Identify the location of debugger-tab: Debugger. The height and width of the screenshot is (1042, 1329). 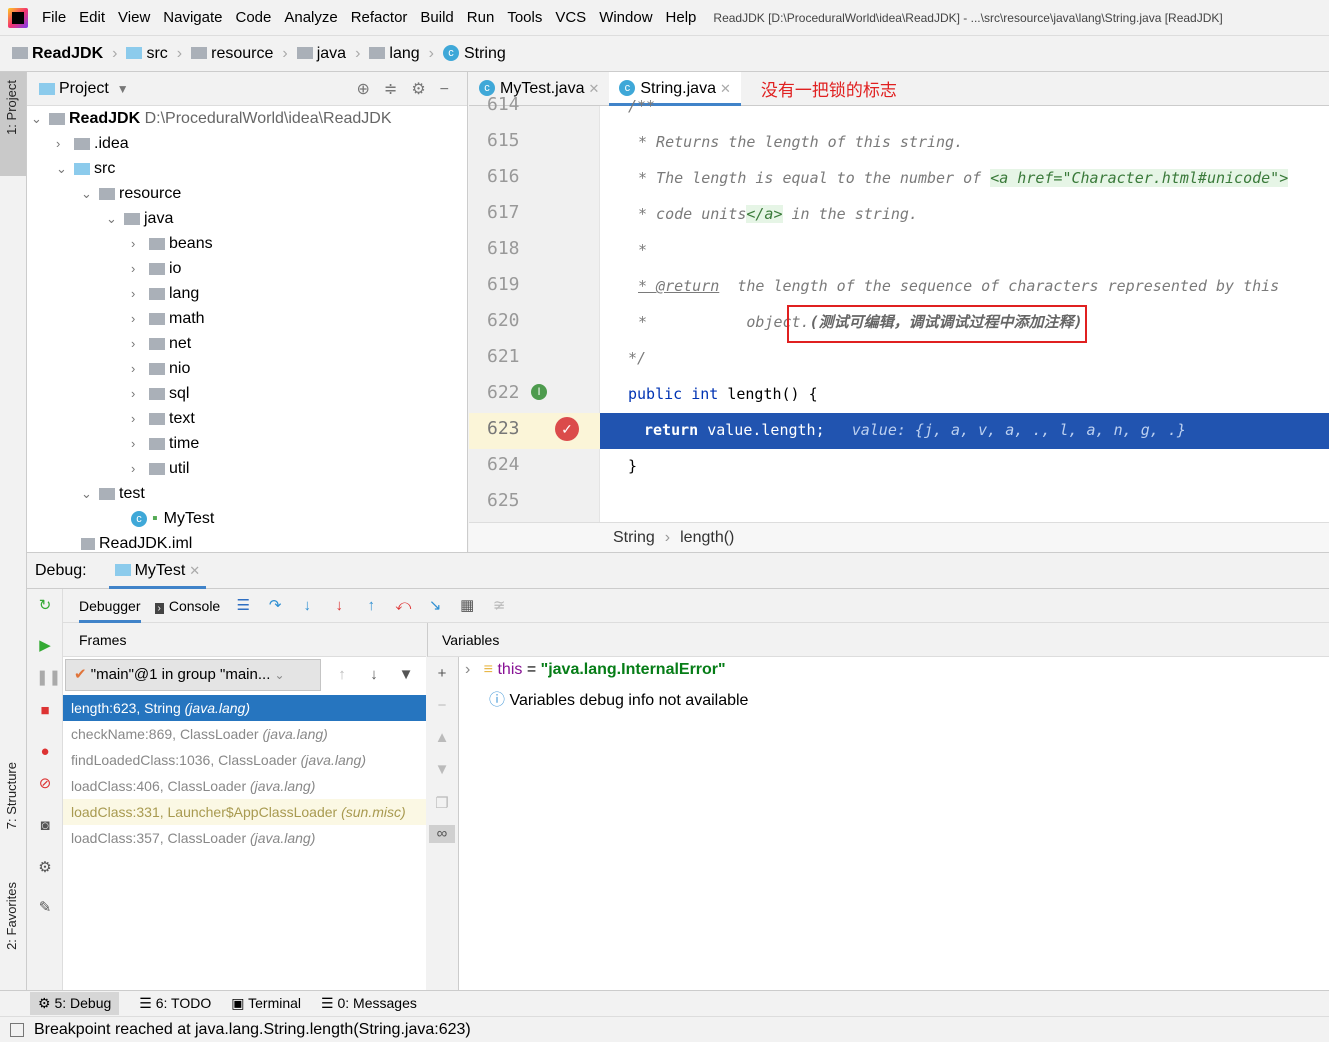
(110, 606).